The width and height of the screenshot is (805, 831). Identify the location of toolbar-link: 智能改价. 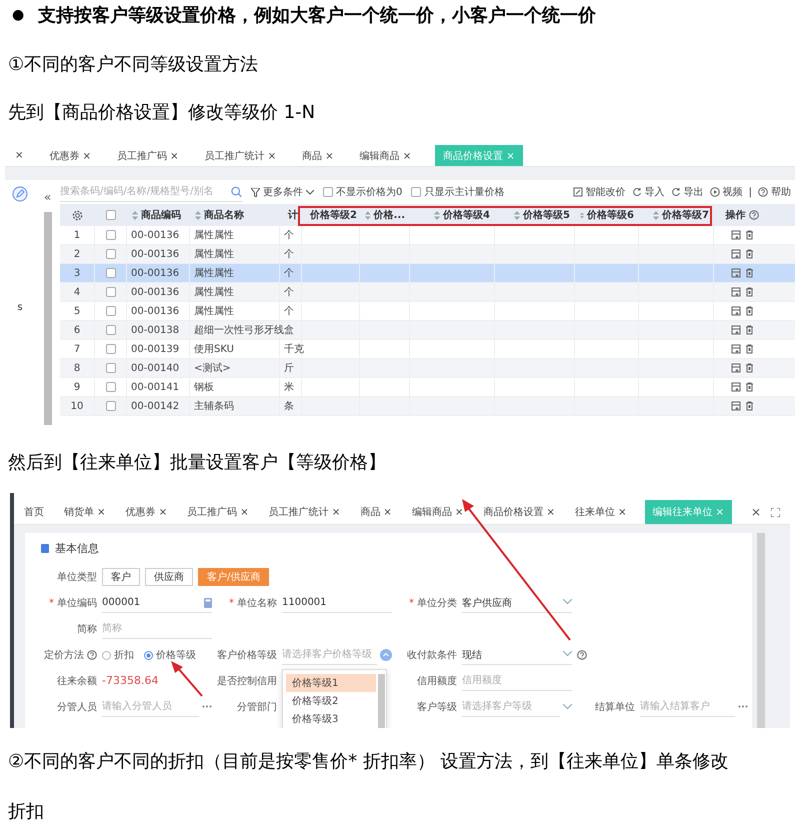
(606, 192).